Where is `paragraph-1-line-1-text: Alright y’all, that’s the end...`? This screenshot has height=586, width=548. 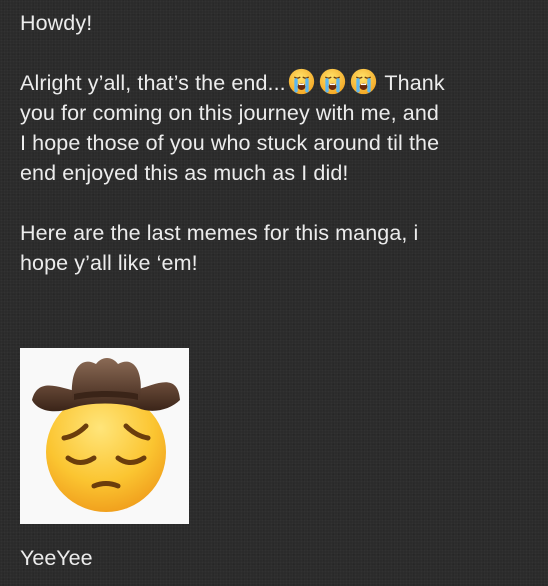
paragraph-1-line-1-text: Alright y’all, that’s the end... is located at coordinates (153, 83).